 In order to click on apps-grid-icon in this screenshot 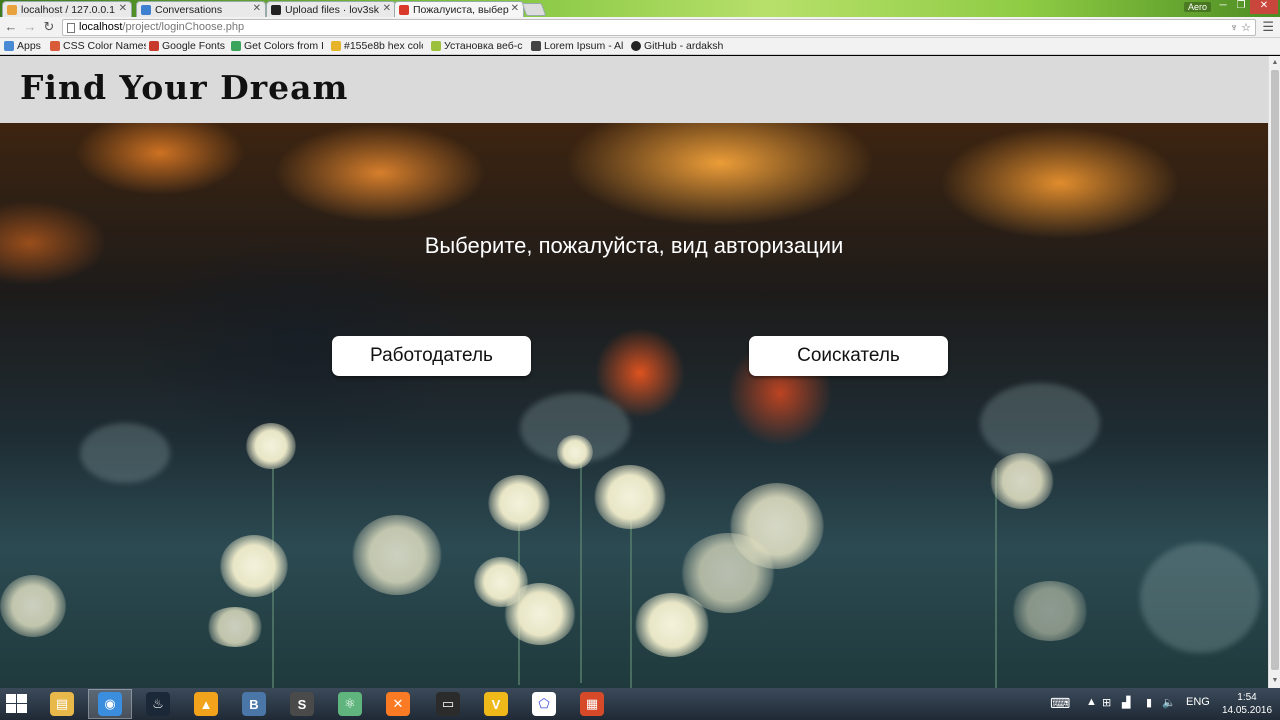, I will do `click(9, 46)`.